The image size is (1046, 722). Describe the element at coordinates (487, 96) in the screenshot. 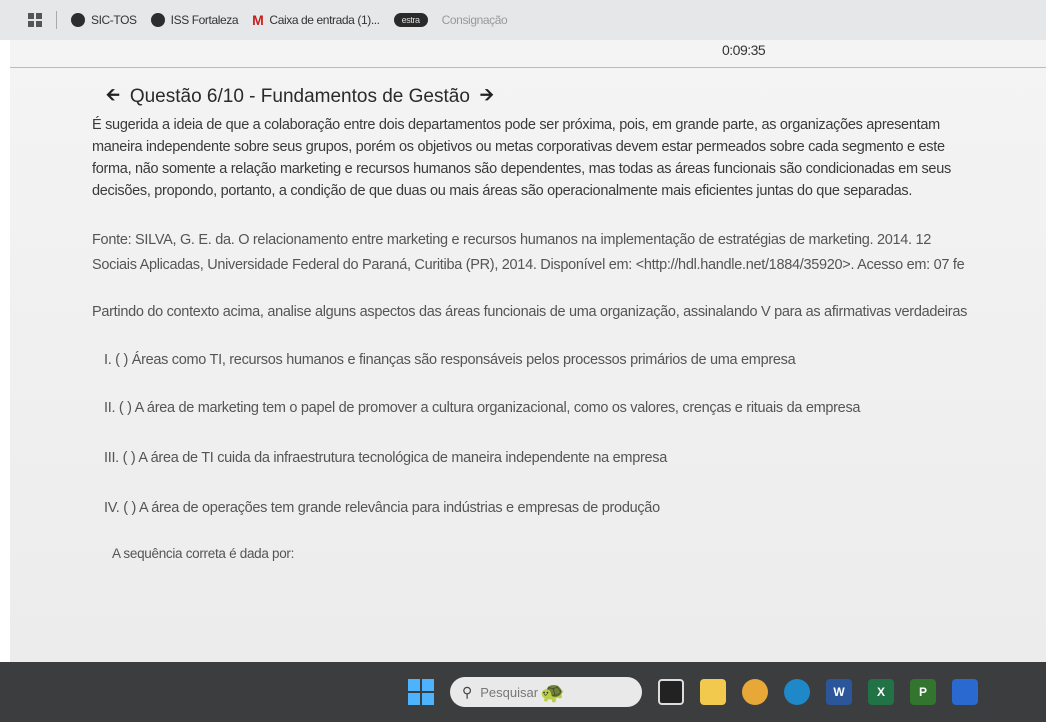

I see `arrow-right-icon: 🡪` at that location.